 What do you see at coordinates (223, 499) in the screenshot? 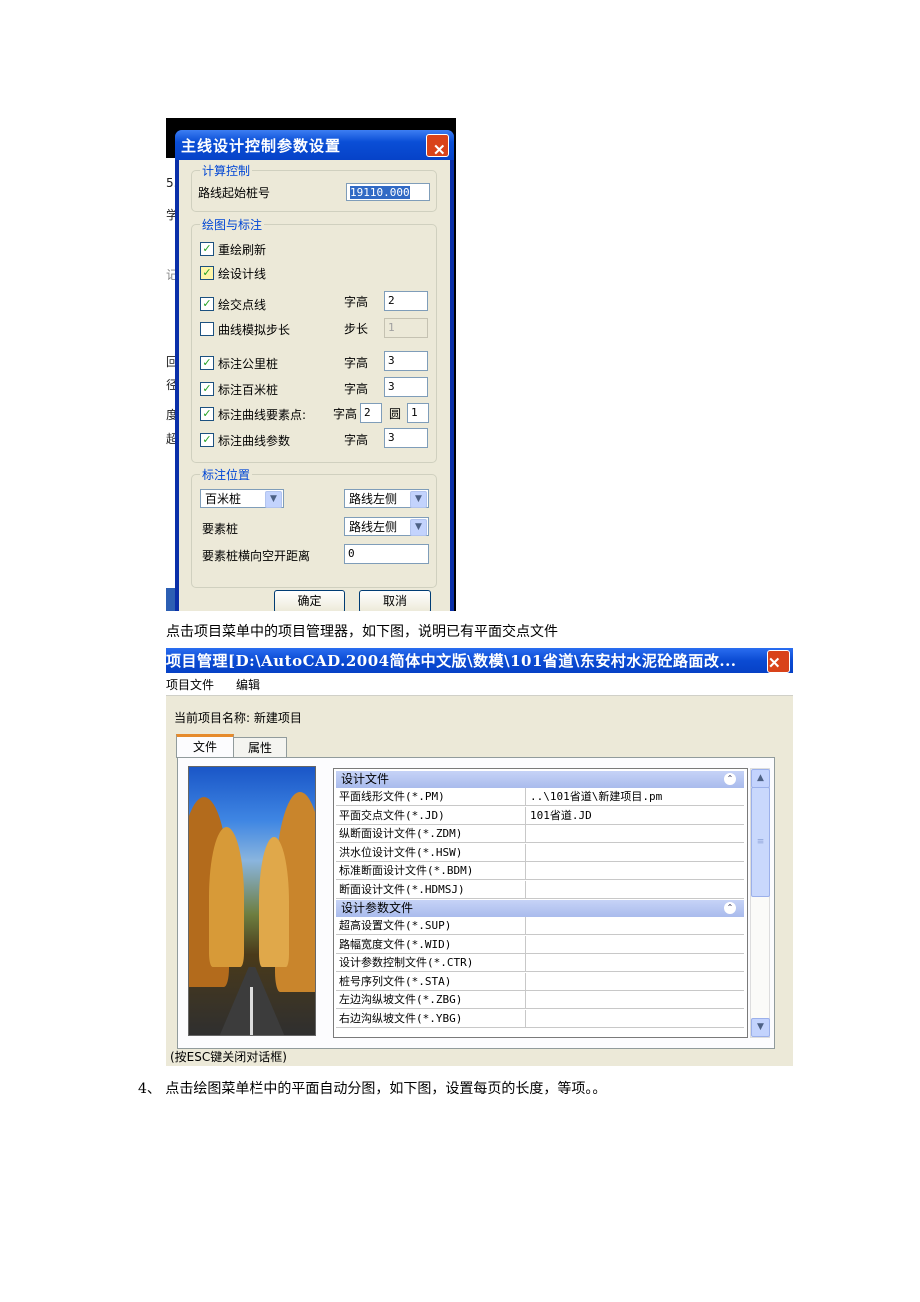
I see `hm-station-select-value: 百米桩` at bounding box center [223, 499].